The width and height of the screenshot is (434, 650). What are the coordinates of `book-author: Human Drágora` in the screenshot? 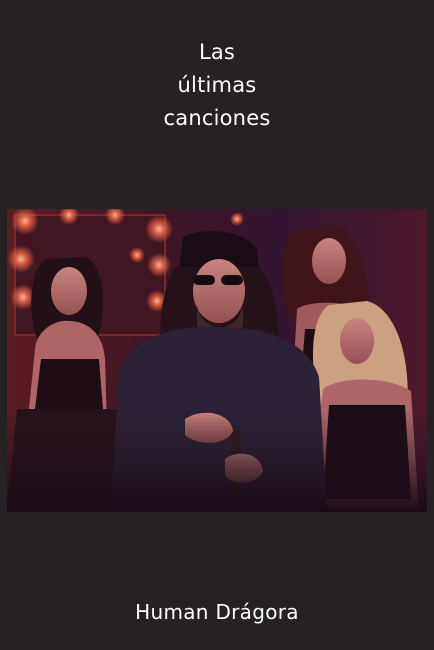 It's located at (217, 612).